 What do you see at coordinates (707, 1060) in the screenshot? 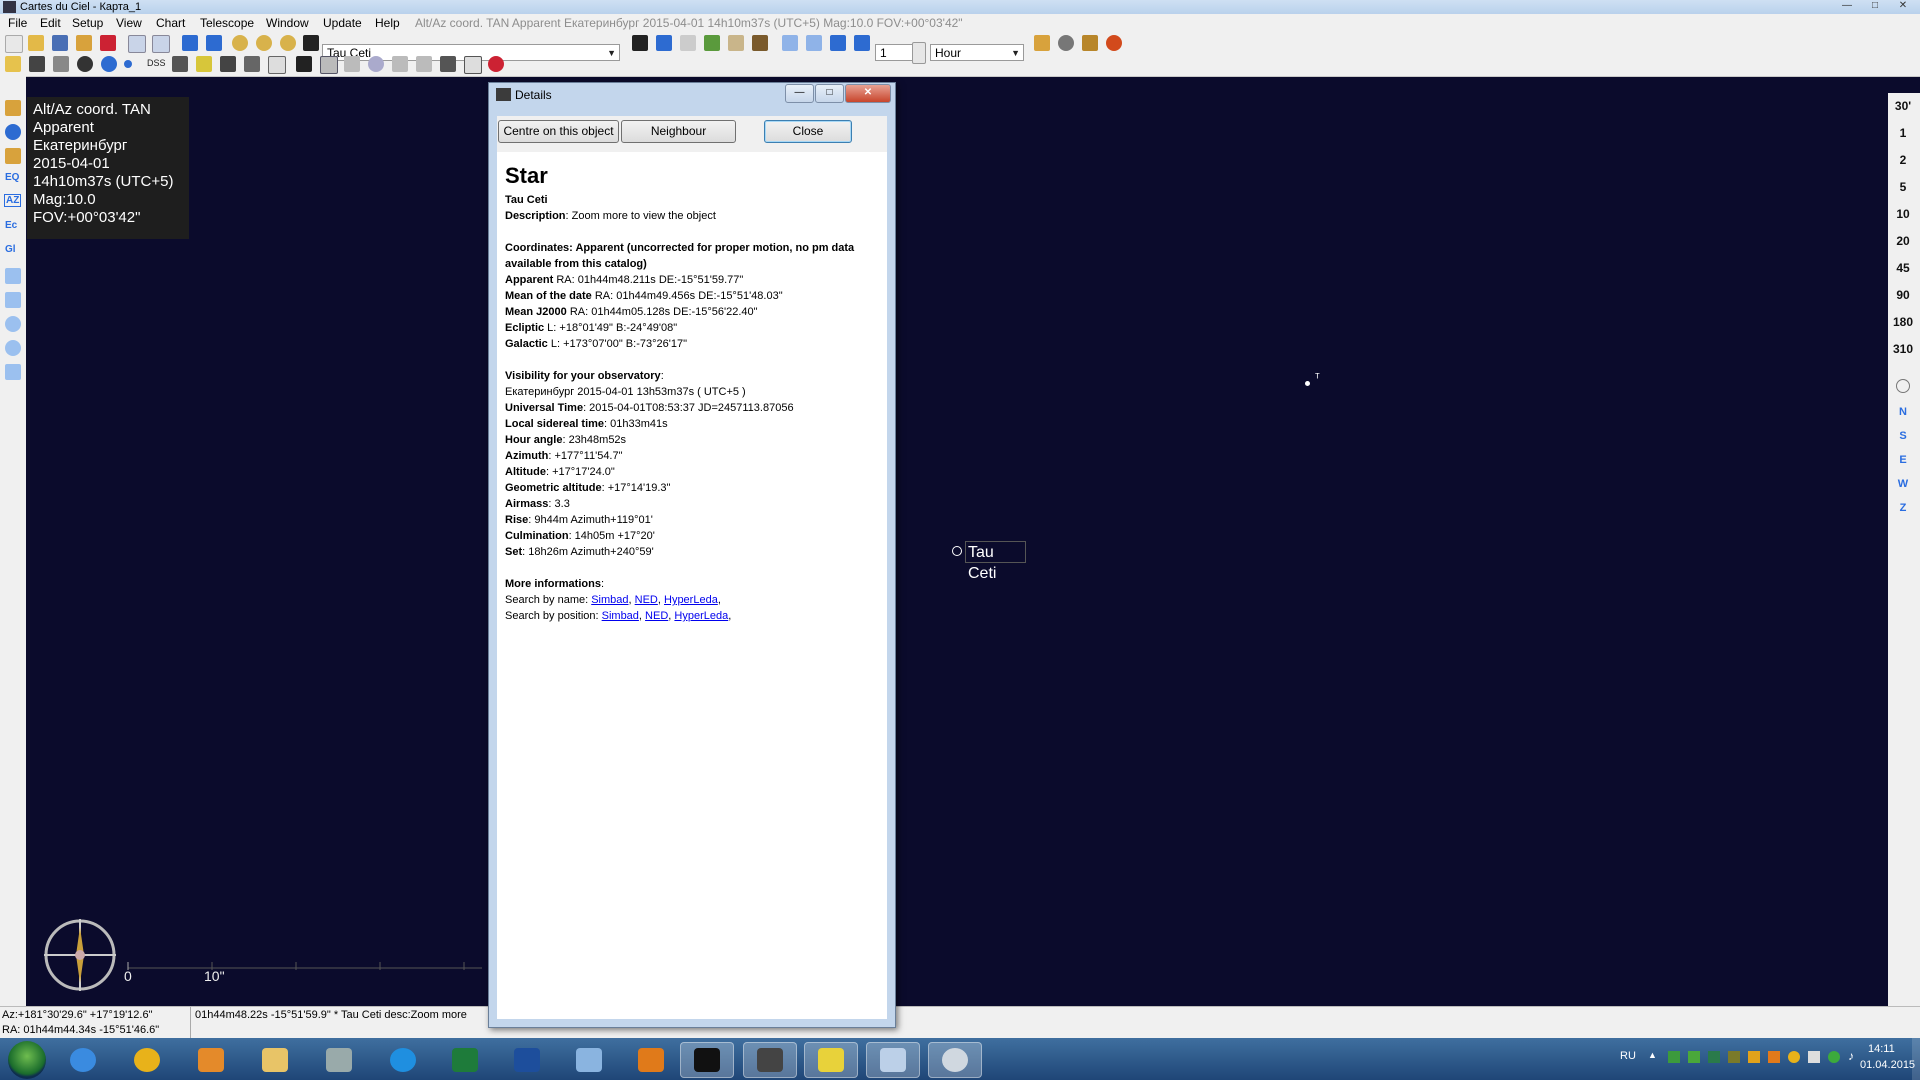
I see `cmd-taskbar-button` at bounding box center [707, 1060].